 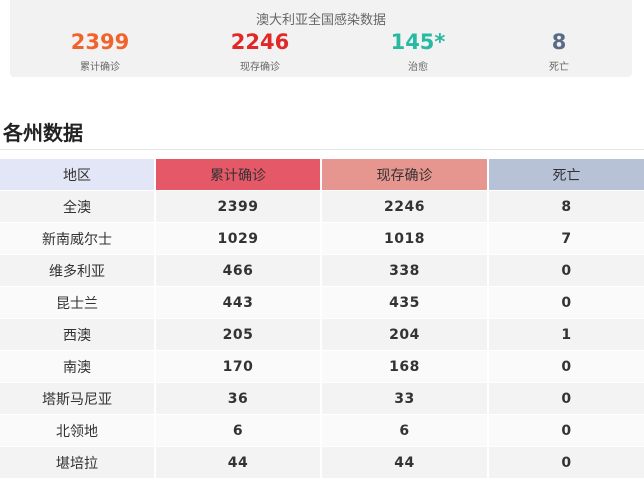 I want to click on cell-region: 南澳, so click(x=78, y=366).